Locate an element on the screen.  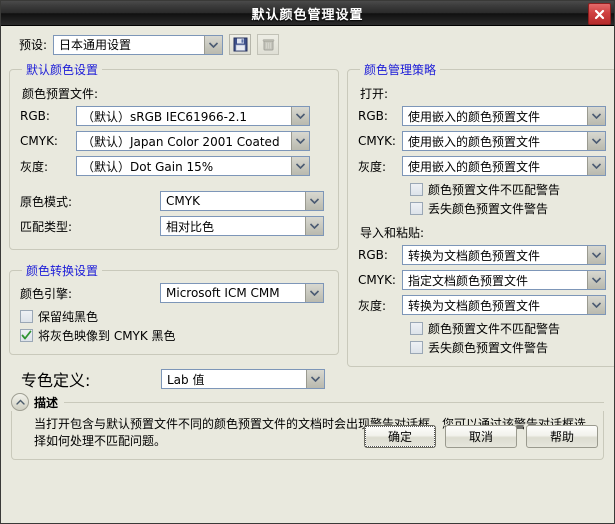
field-row-import-gray: 灰度: 转换为文档颜色预置文件 is located at coordinates (482, 305).